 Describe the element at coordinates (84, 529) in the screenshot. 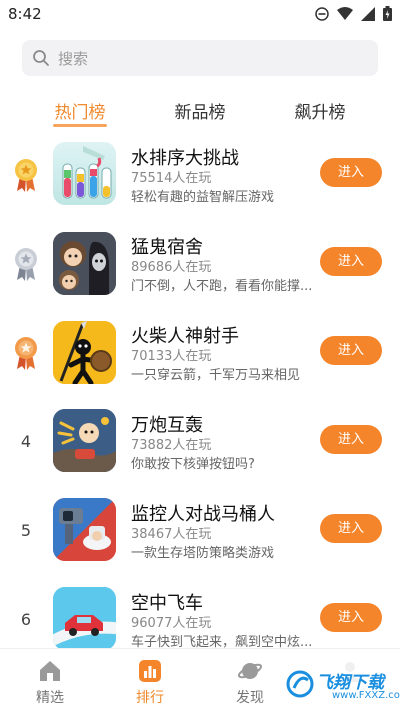

I see `camera-vs-toilet-icon` at that location.